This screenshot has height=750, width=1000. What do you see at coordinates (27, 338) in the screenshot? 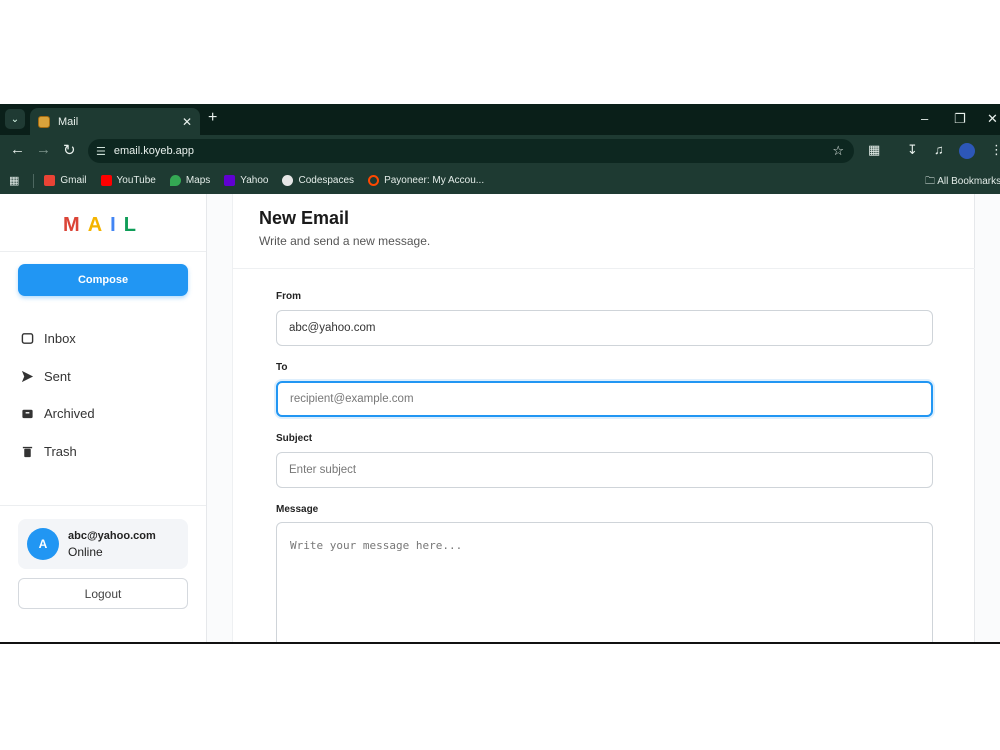
I see `inbox-icon` at bounding box center [27, 338].